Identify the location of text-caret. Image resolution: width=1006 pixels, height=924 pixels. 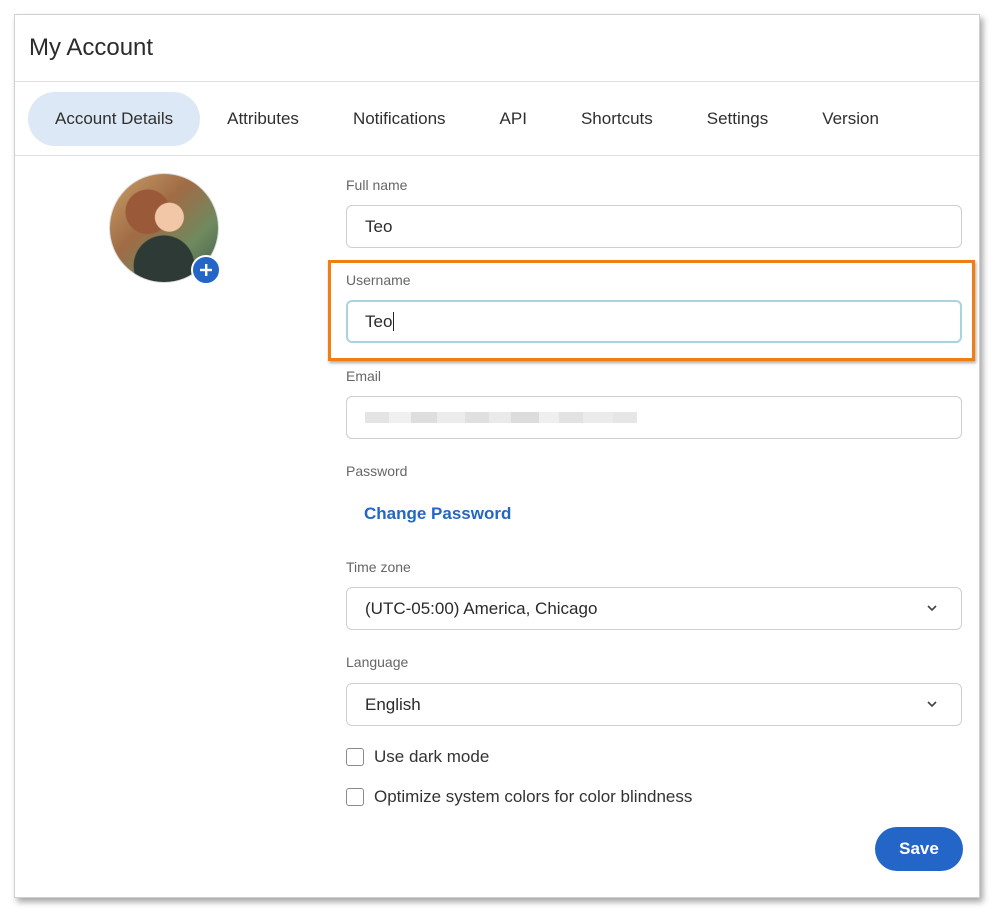
(394, 321).